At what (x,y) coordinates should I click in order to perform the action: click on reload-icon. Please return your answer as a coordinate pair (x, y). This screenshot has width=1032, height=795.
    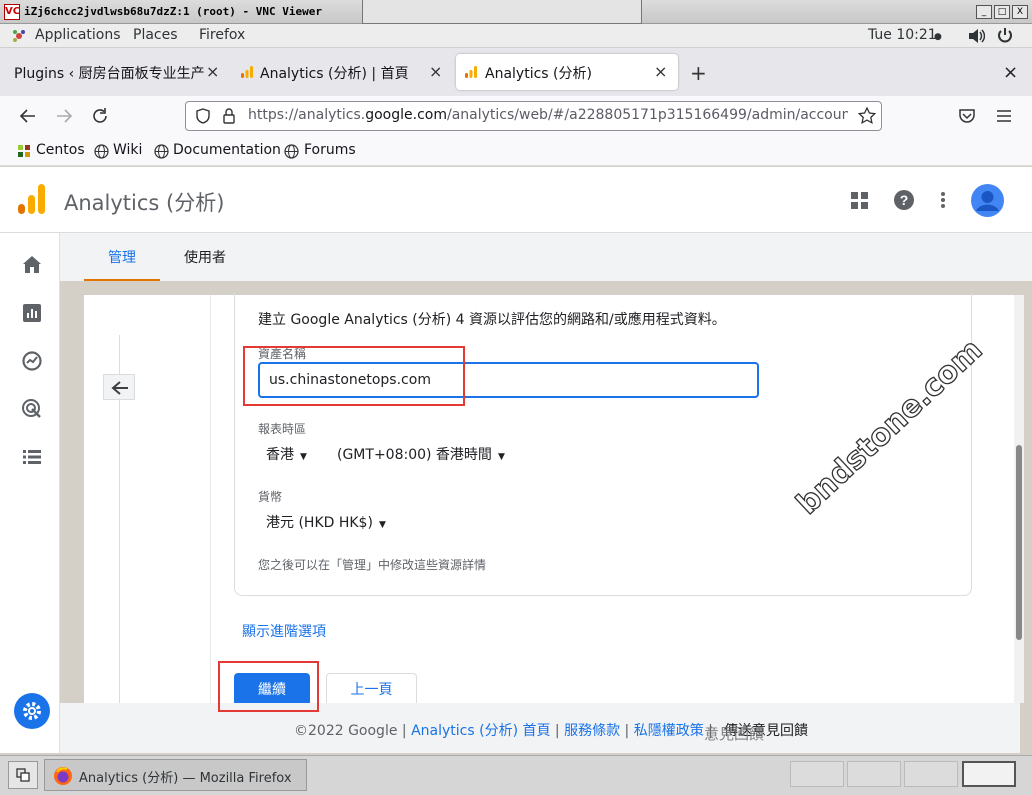
    Looking at the image, I should click on (100, 116).